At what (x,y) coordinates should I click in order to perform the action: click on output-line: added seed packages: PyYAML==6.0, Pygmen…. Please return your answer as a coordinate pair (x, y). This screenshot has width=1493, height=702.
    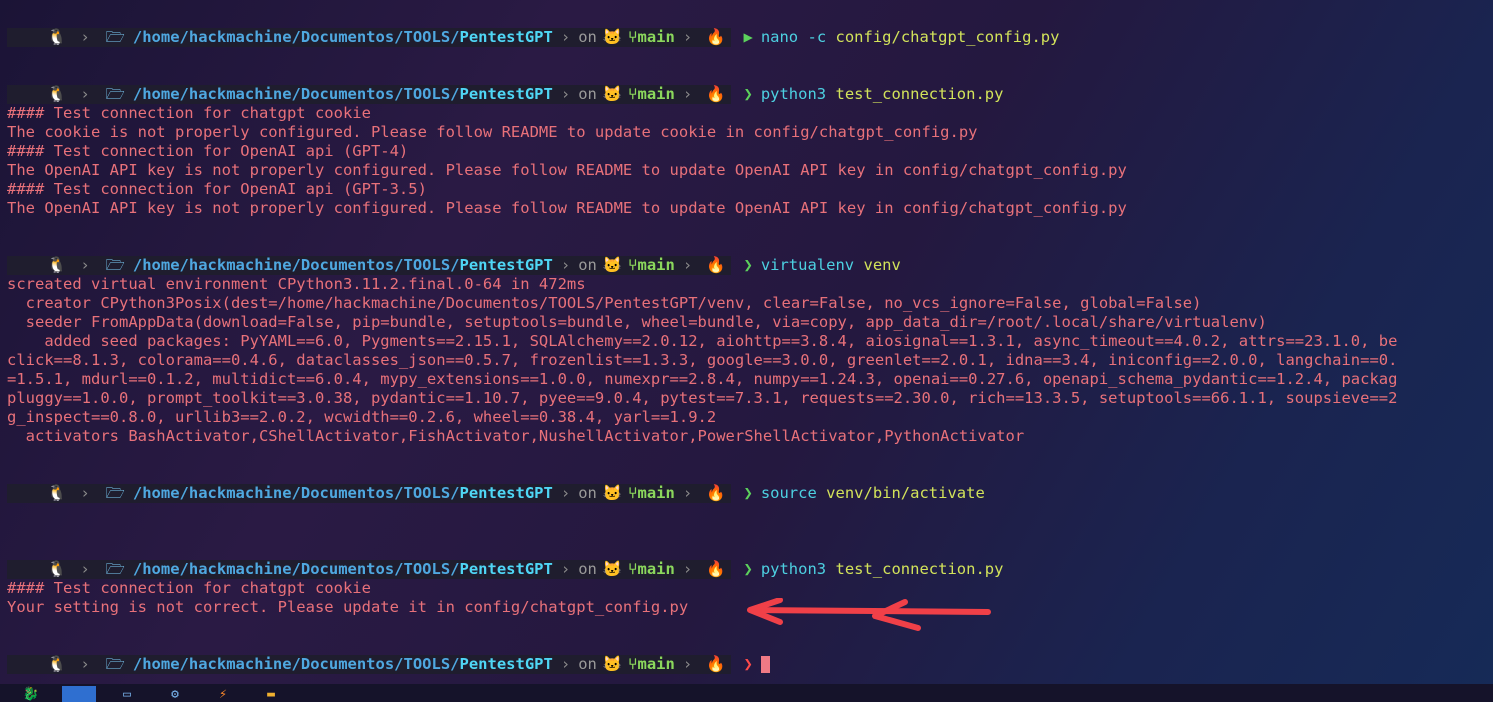
    Looking at the image, I should click on (702, 341).